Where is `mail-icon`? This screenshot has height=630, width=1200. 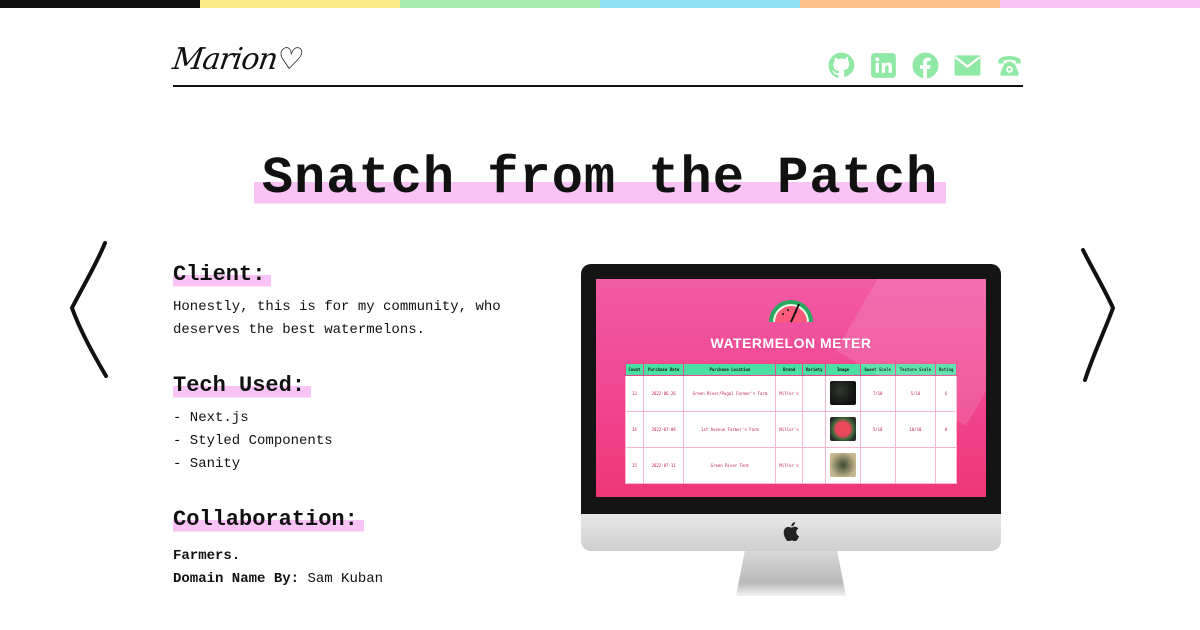
mail-icon is located at coordinates (967, 65).